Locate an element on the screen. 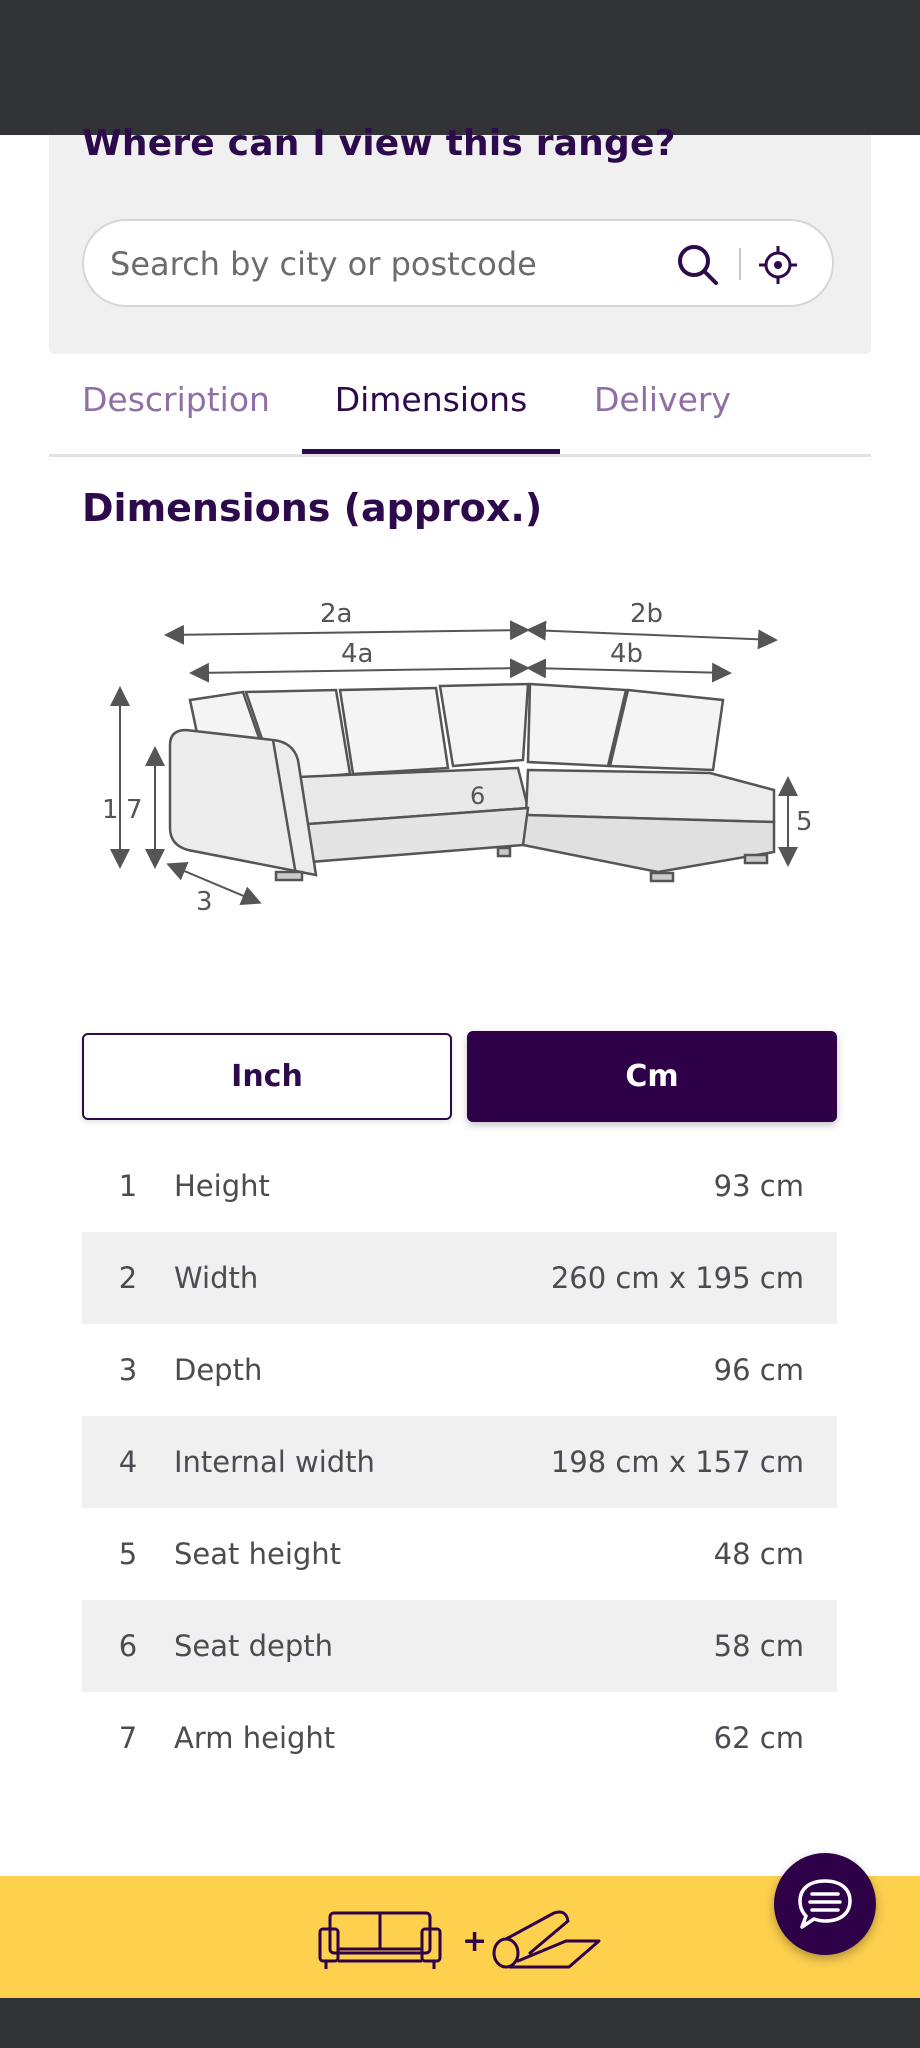 The width and height of the screenshot is (920, 2048). row-label: Arm height is located at coordinates (255, 1738).